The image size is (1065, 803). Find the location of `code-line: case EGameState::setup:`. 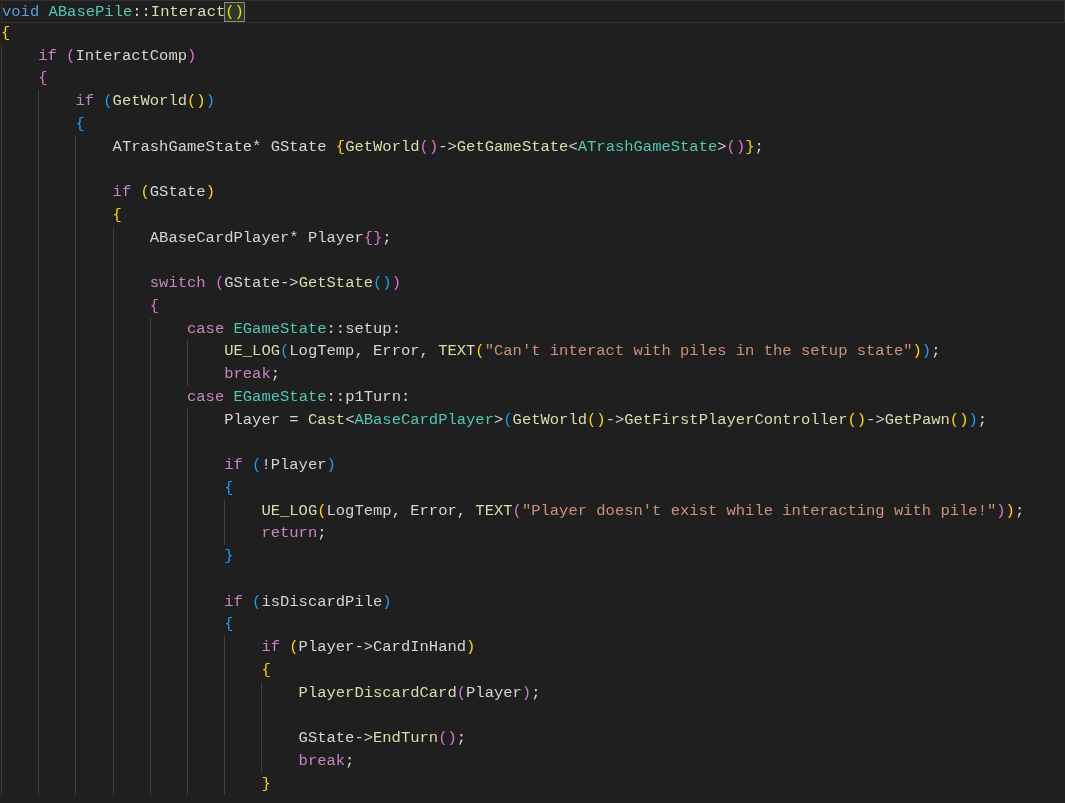

code-line: case EGameState::setup: is located at coordinates (294, 329).